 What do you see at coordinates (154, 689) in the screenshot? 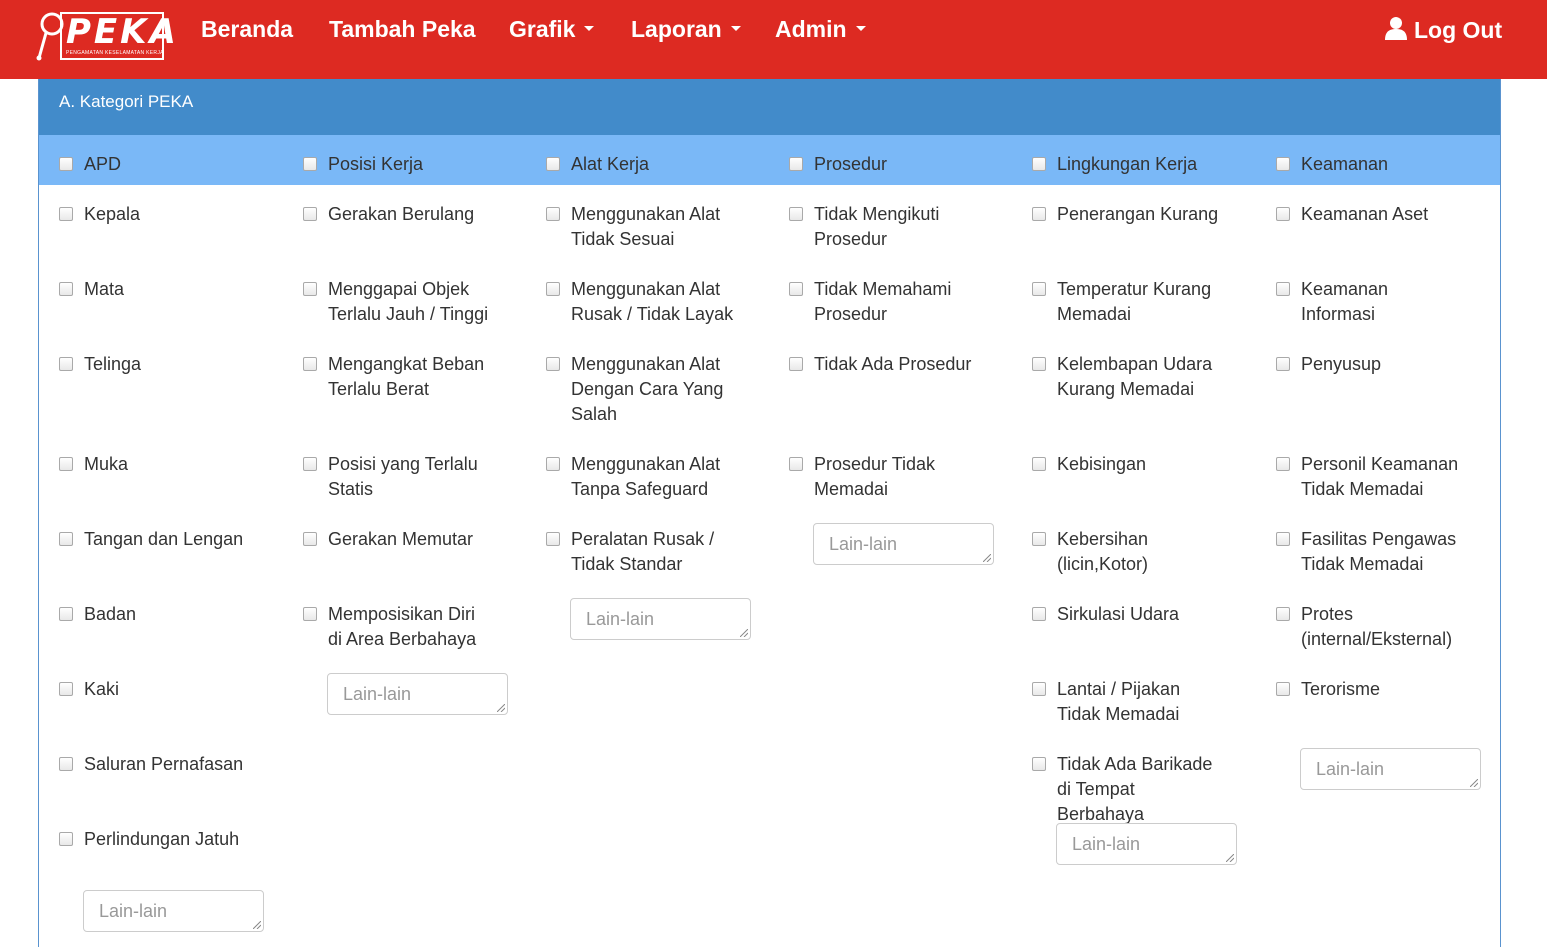
I see `option-kaki: Kaki` at bounding box center [154, 689].